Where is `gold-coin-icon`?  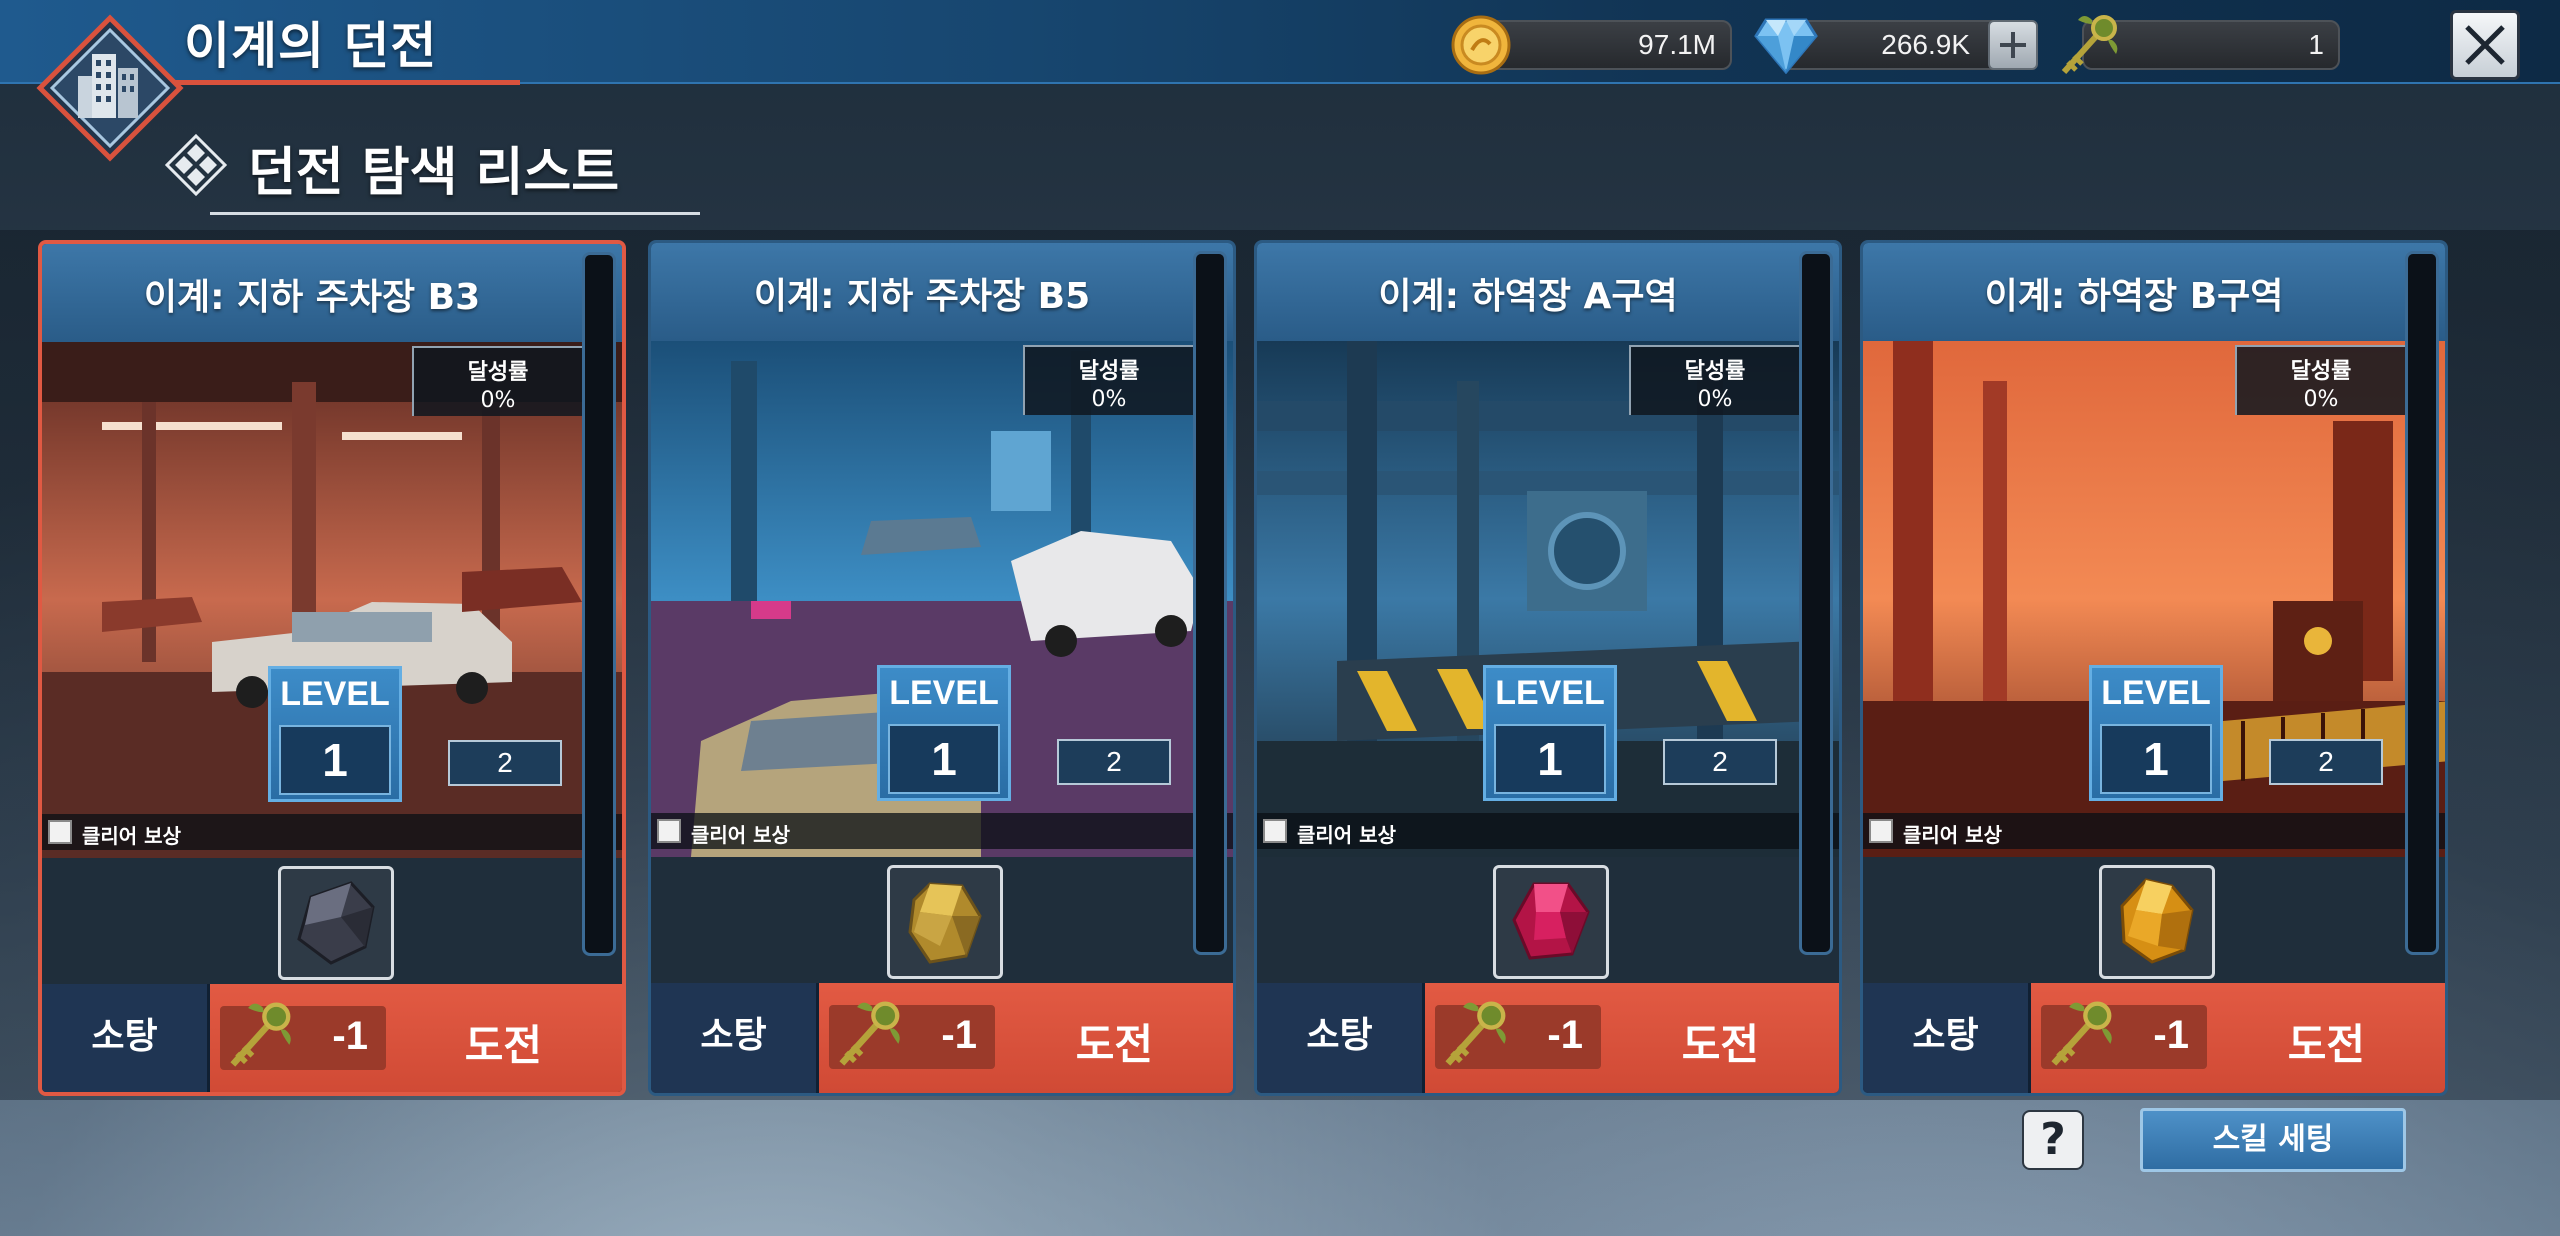 gold-coin-icon is located at coordinates (1481, 47).